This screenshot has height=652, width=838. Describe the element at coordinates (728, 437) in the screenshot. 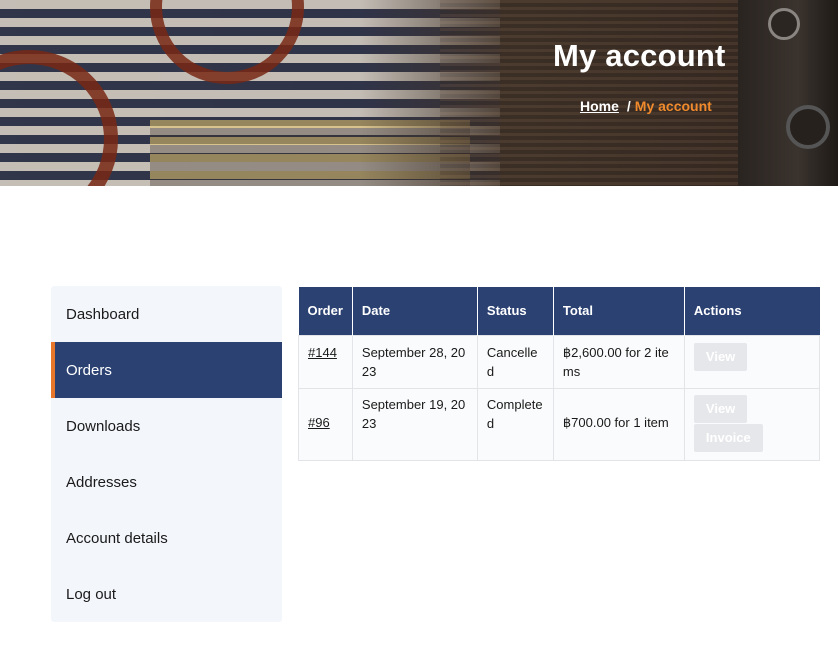

I see `invoice-button: Invoice` at that location.